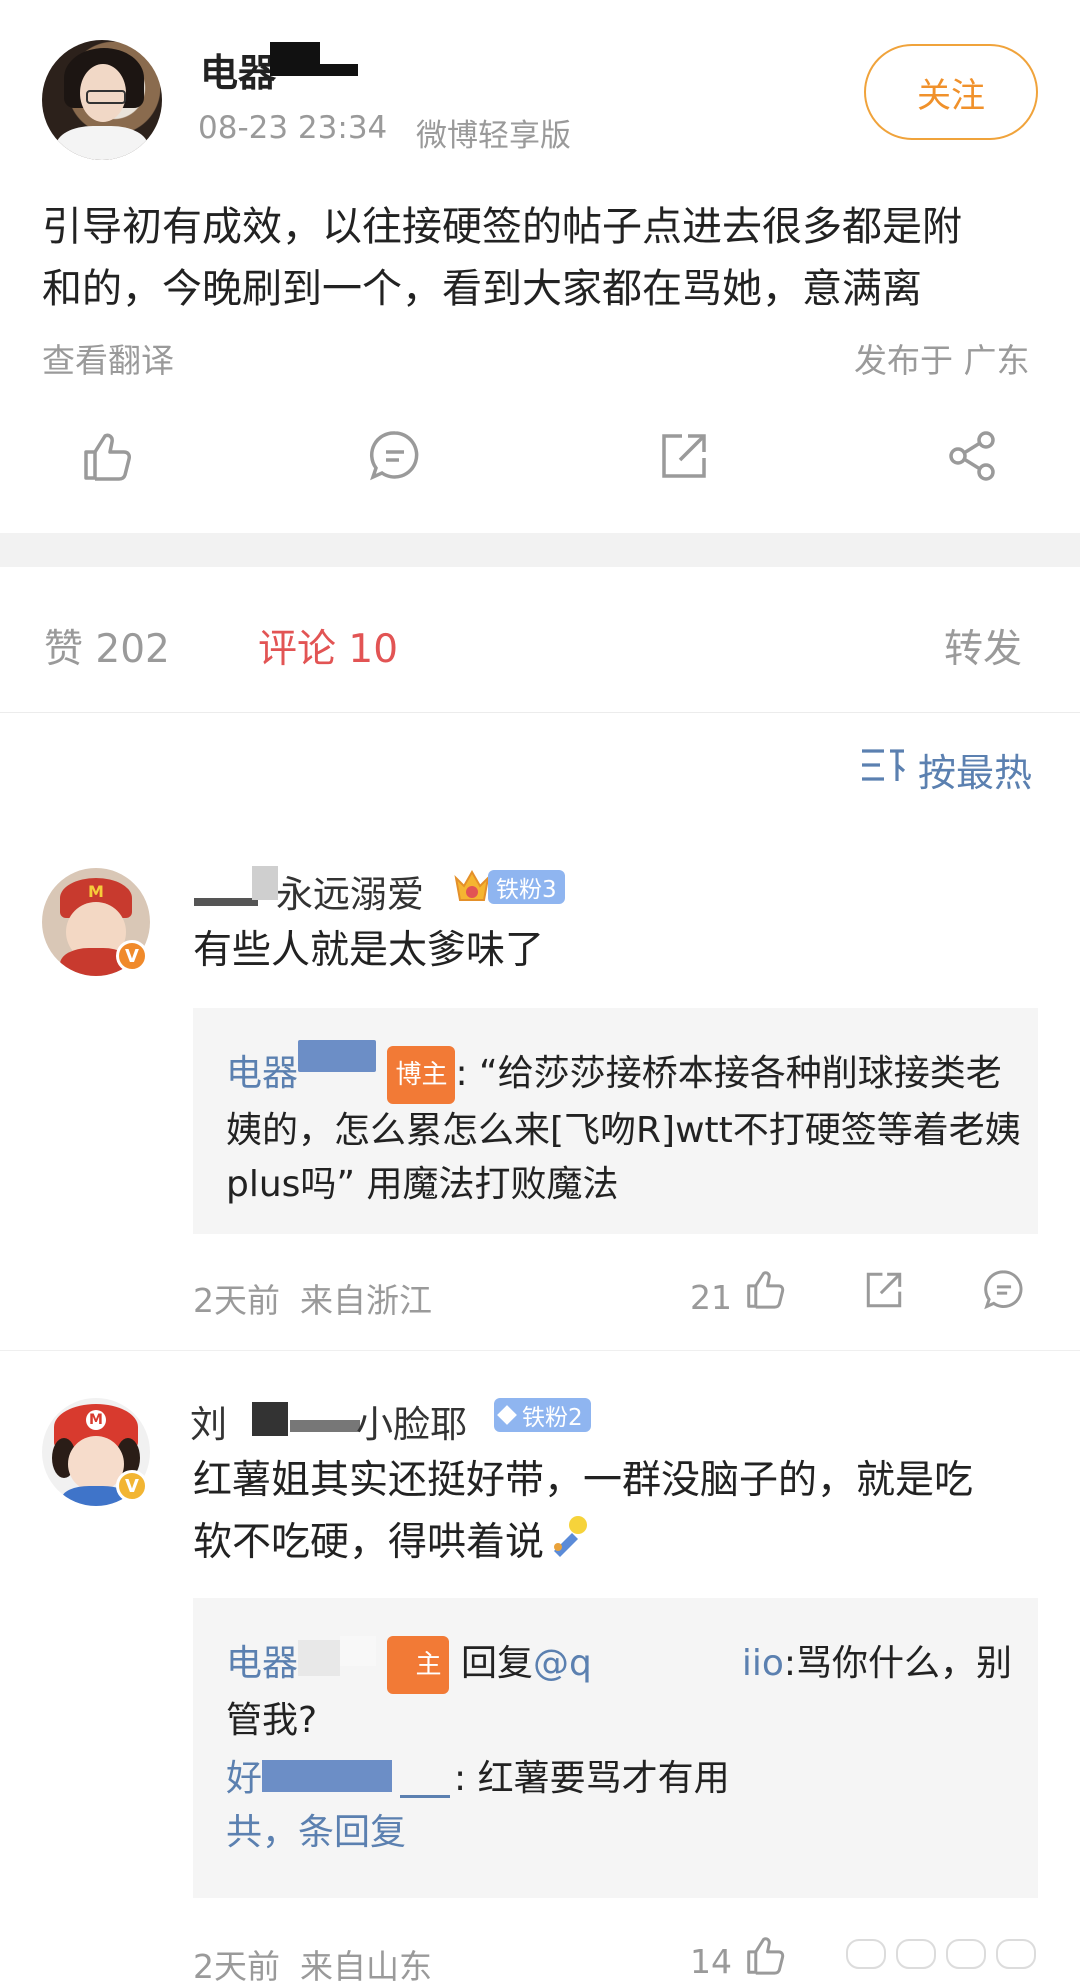 The height and width of the screenshot is (1988, 1080). I want to click on mention-link: @q, so click(562, 1663).